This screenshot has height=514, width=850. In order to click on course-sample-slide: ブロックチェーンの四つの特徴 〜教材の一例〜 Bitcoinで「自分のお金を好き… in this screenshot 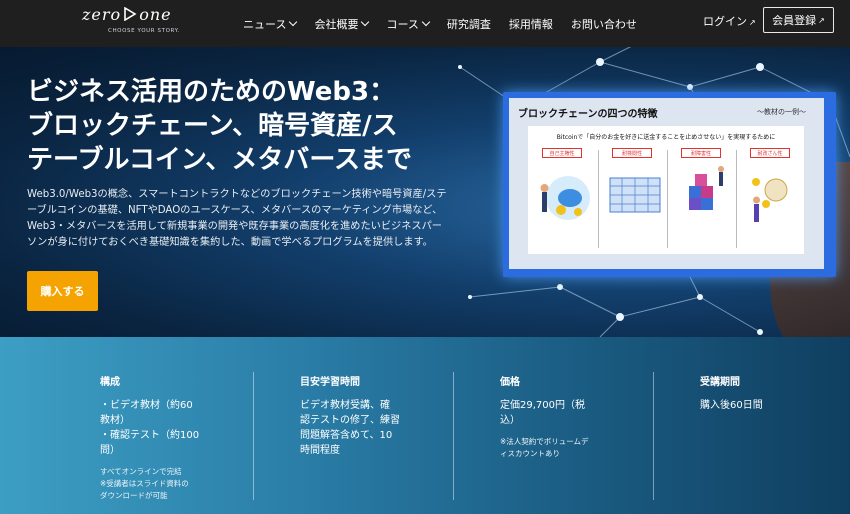, I will do `click(669, 184)`.